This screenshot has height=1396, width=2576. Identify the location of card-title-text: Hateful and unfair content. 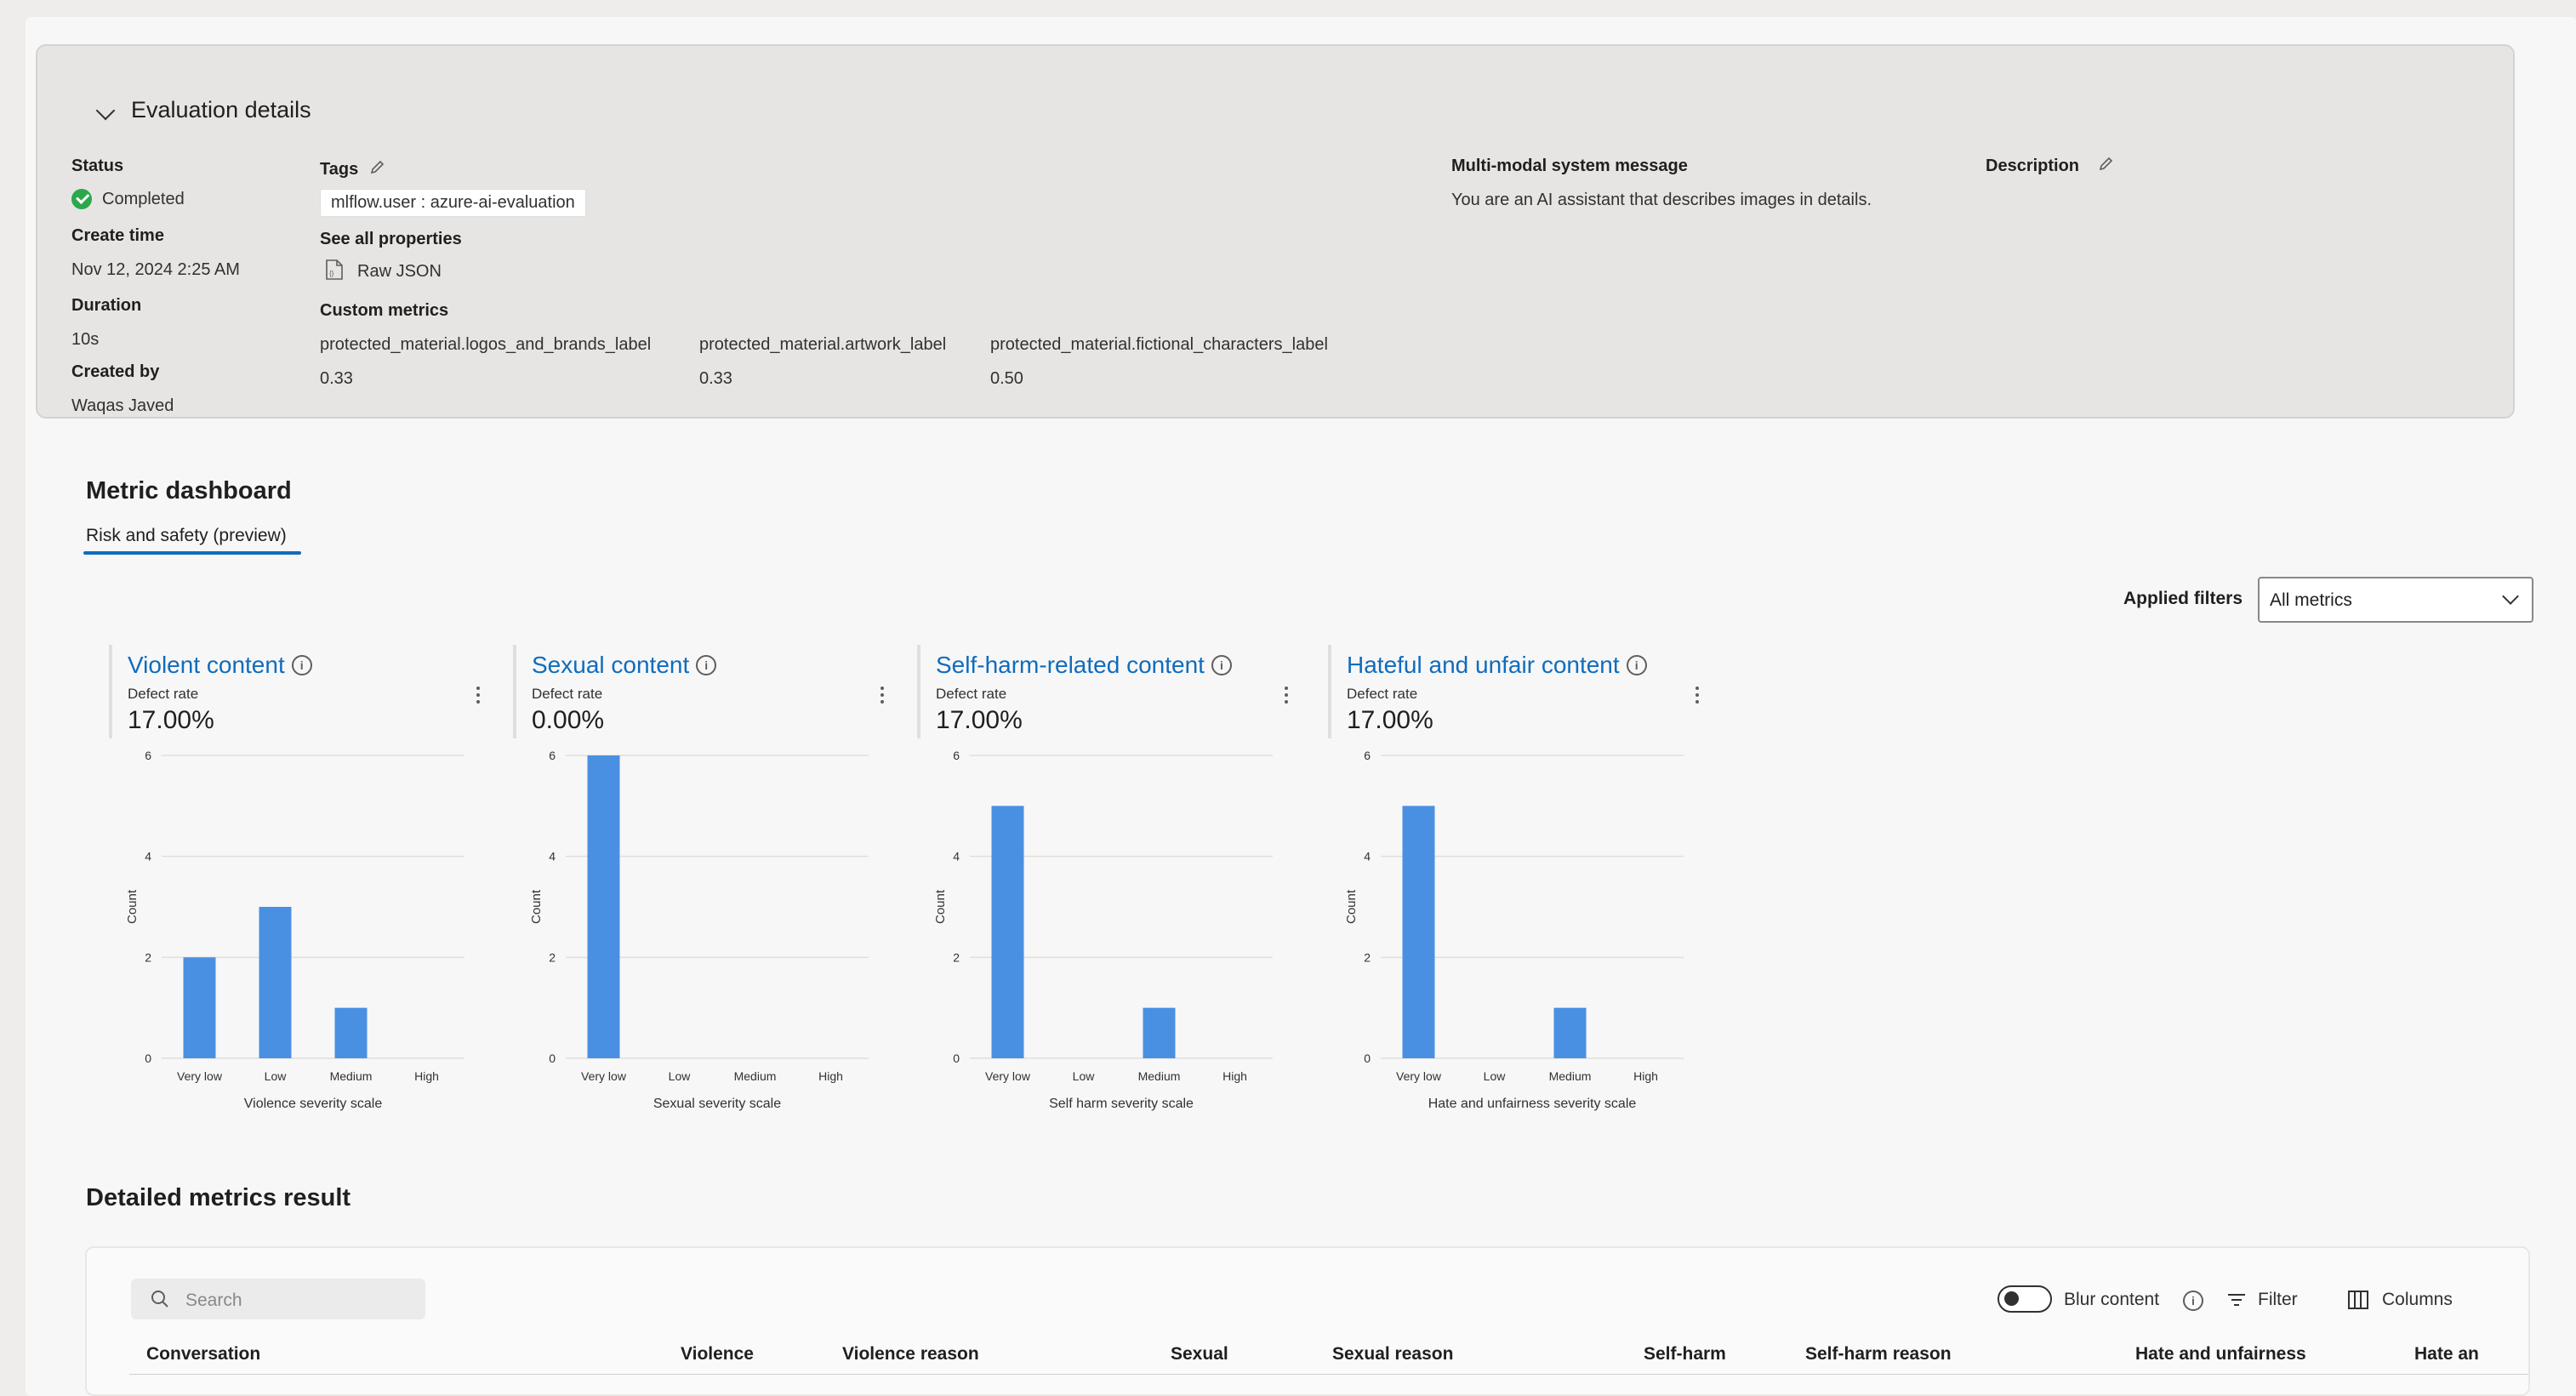
(1483, 665).